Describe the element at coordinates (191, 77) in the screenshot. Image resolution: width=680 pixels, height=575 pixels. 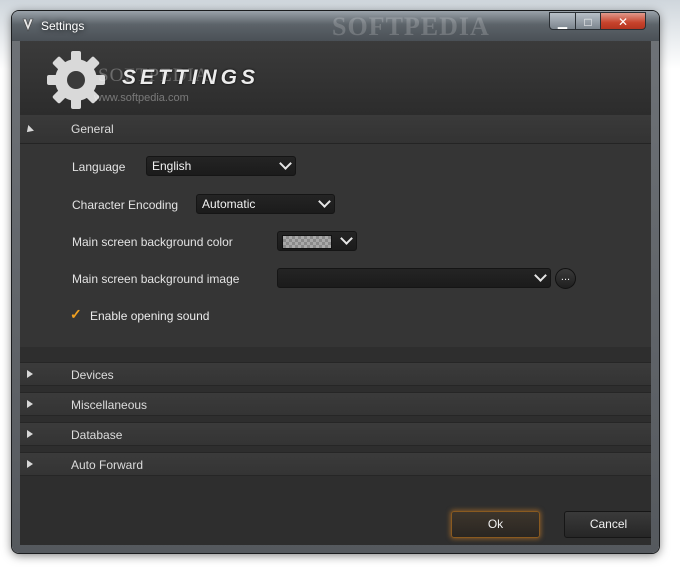
I see `settings-logo: SETTINGS` at that location.